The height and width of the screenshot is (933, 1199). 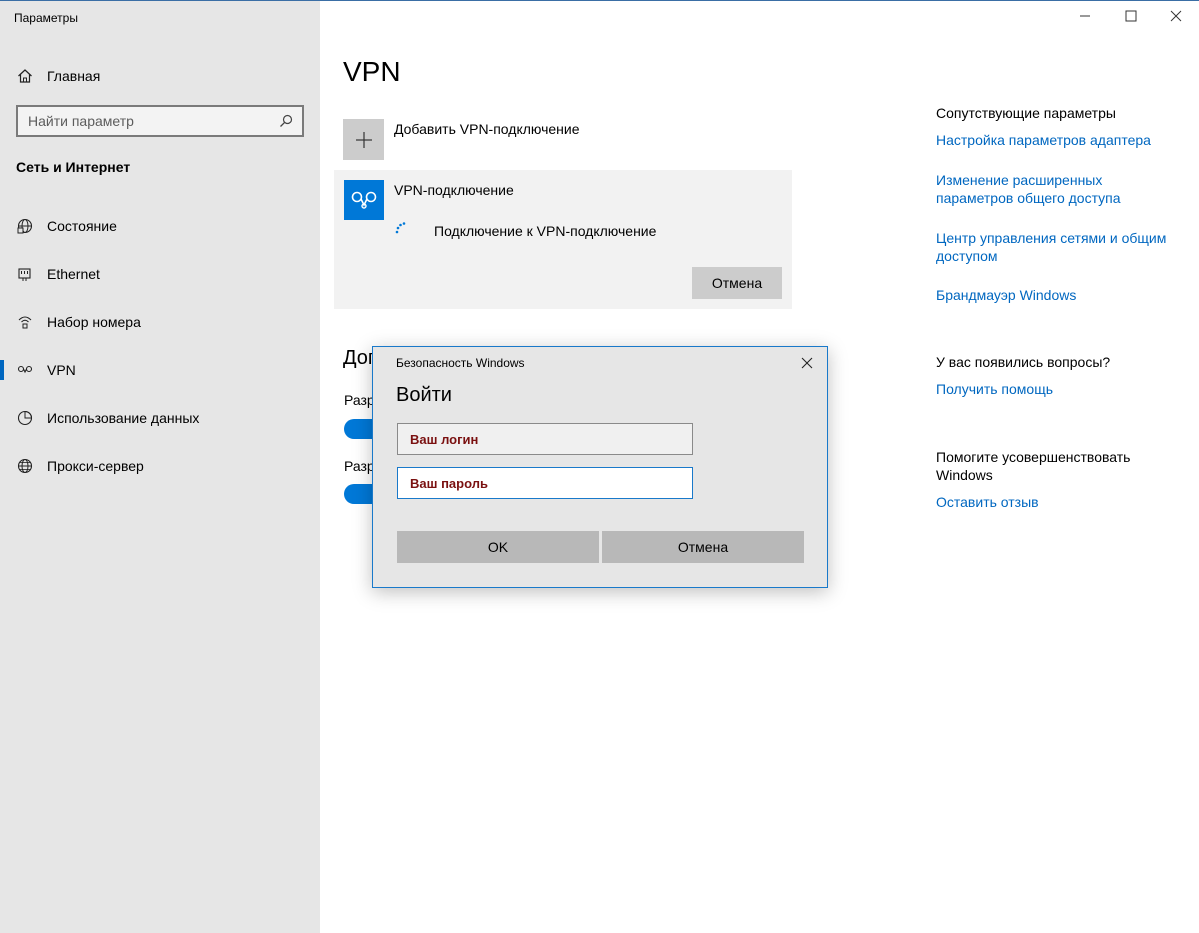 I want to click on password-field, so click(x=545, y=483).